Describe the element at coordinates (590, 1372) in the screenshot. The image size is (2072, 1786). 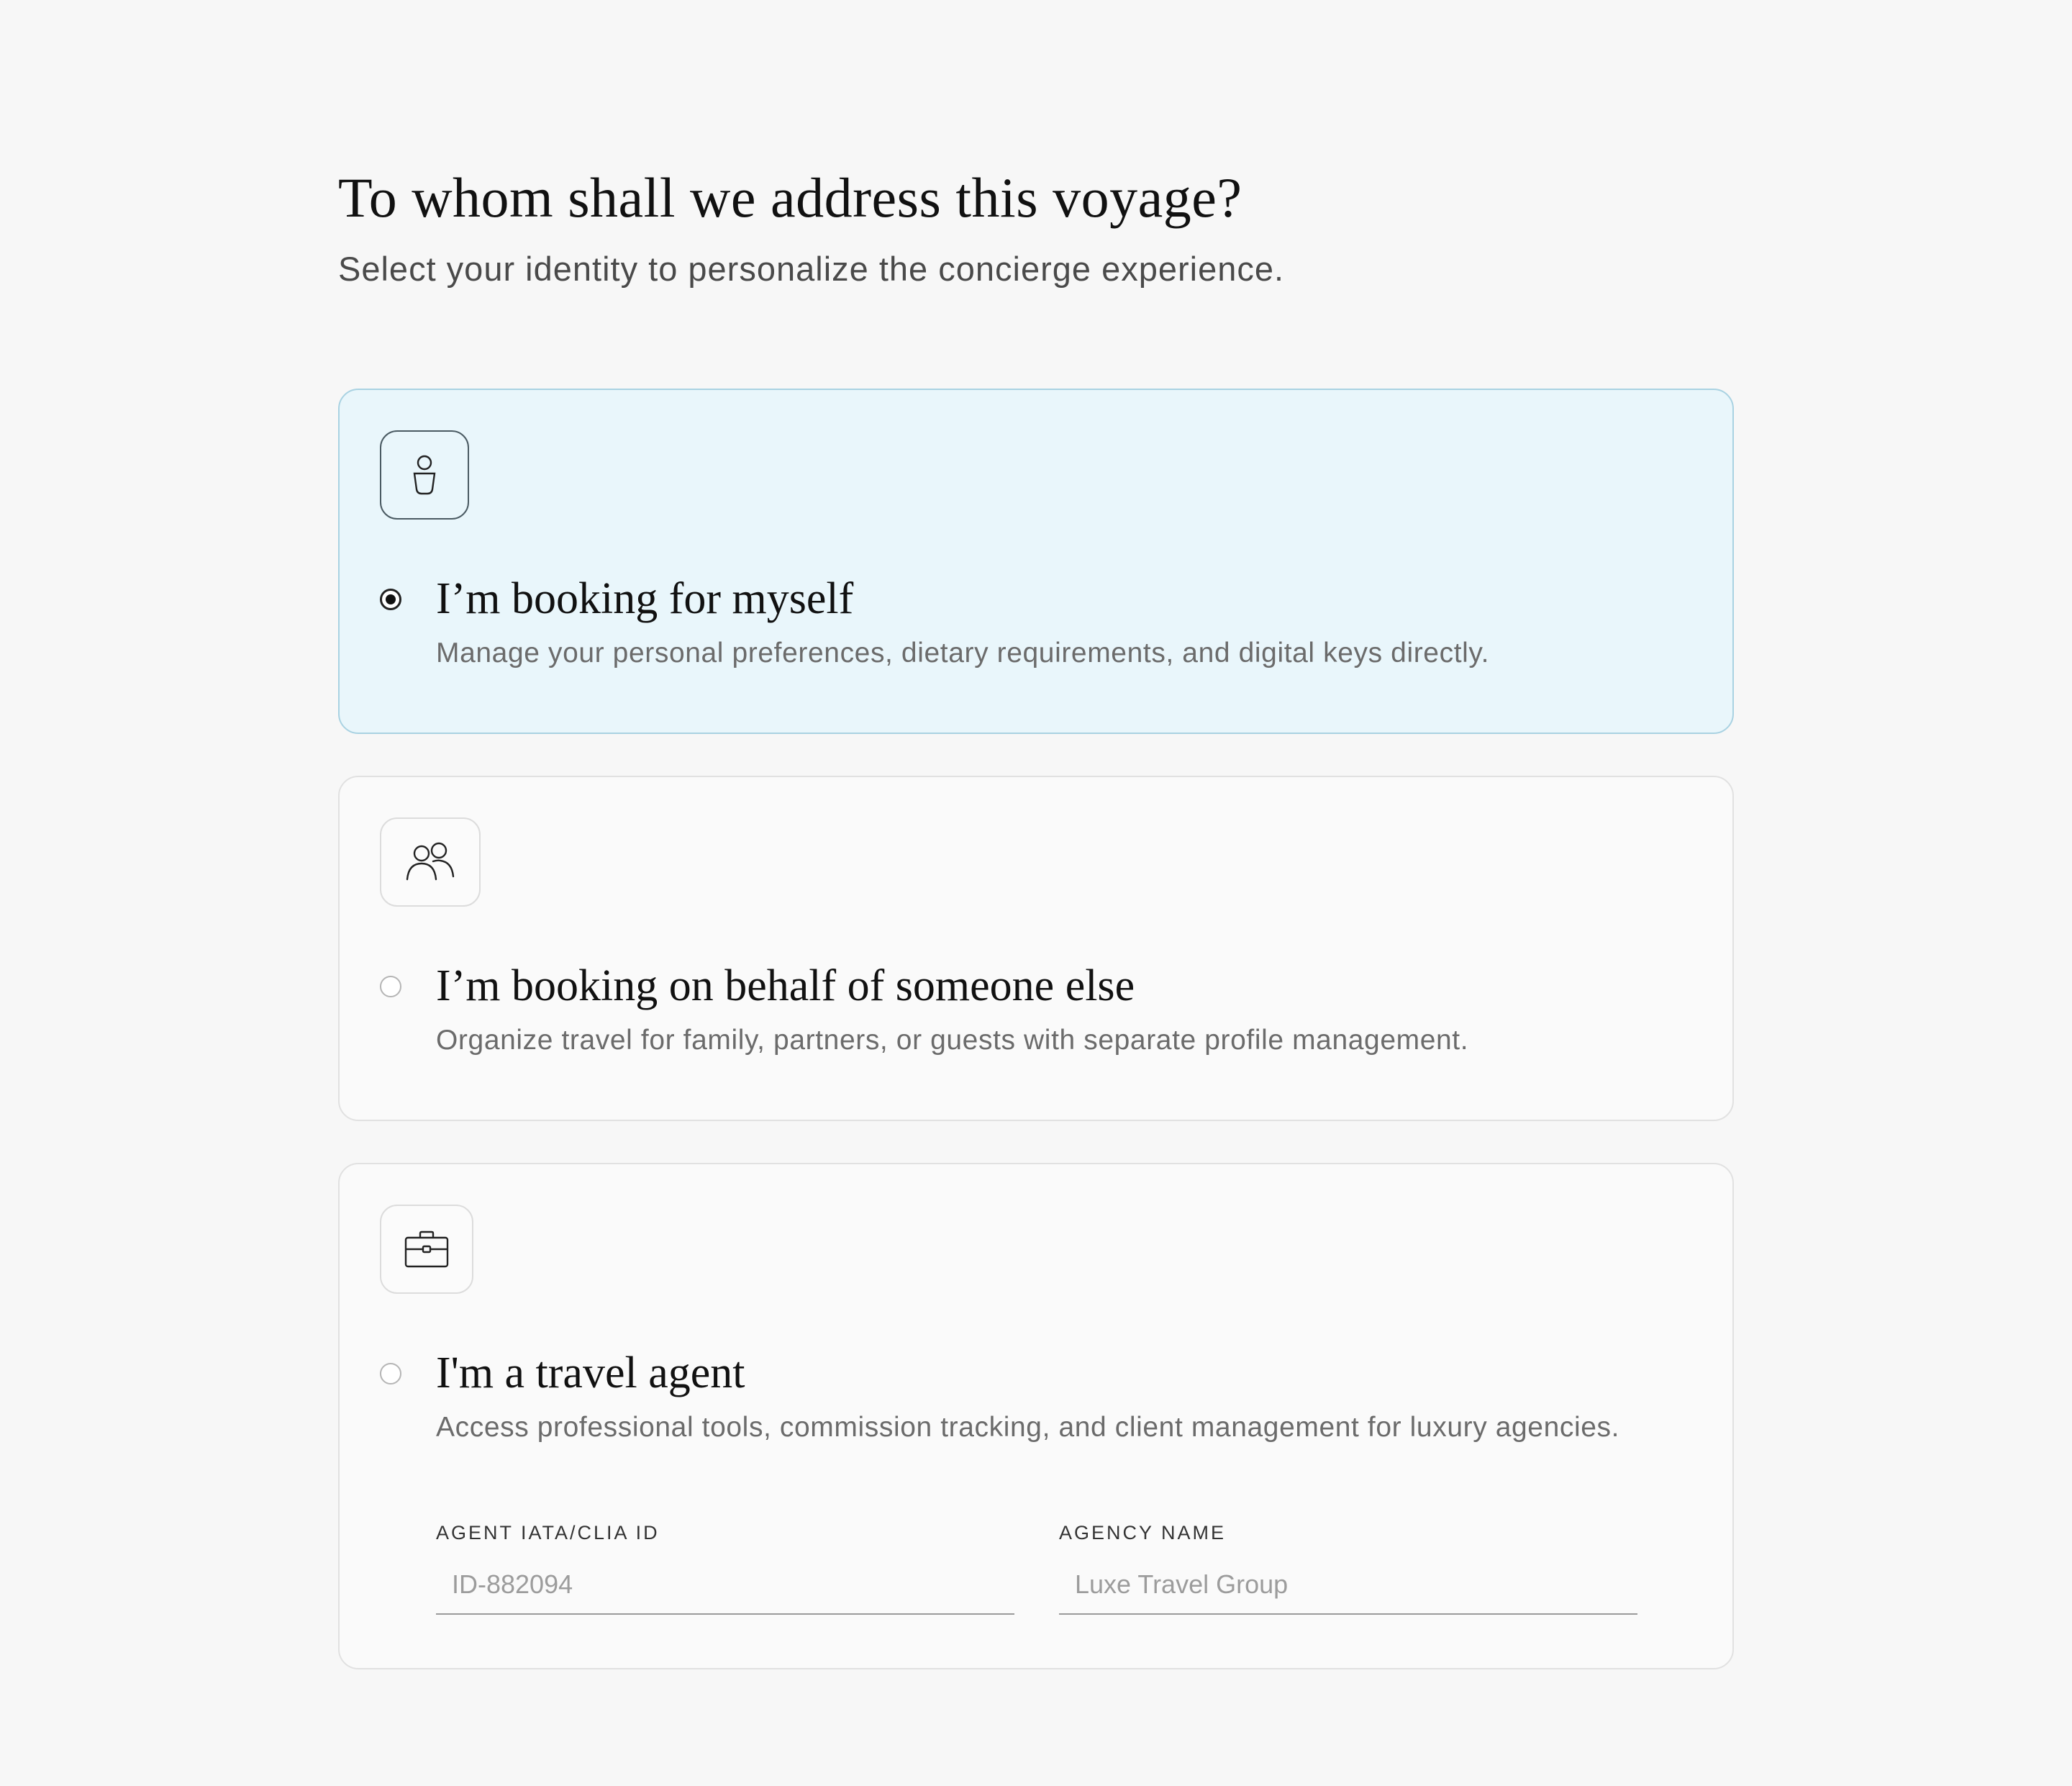
I see `option-title: I'm a travel agent` at that location.